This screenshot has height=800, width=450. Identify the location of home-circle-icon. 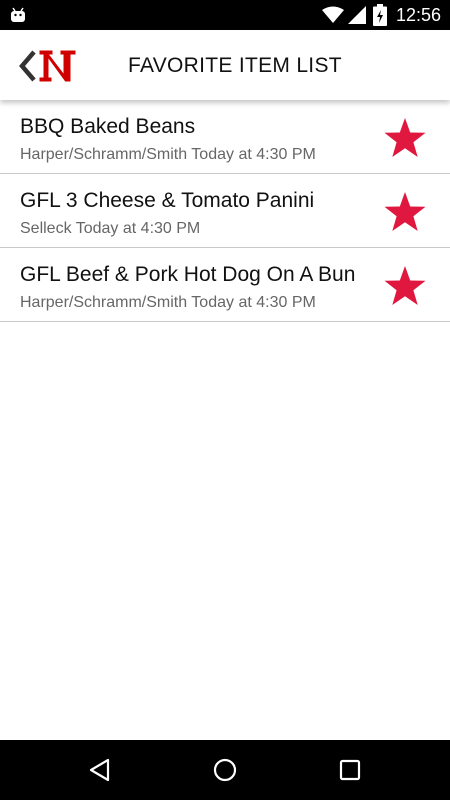
(225, 770).